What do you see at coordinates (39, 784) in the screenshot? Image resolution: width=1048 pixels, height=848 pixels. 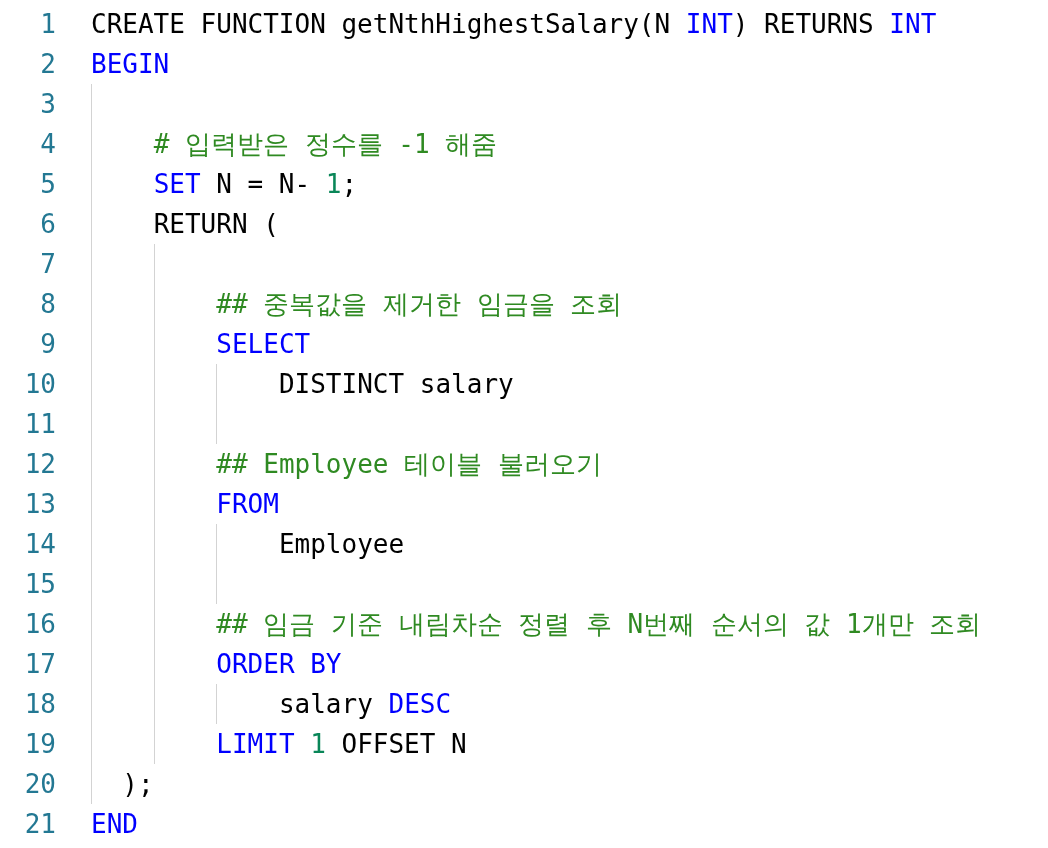 I see `line-number: 20` at bounding box center [39, 784].